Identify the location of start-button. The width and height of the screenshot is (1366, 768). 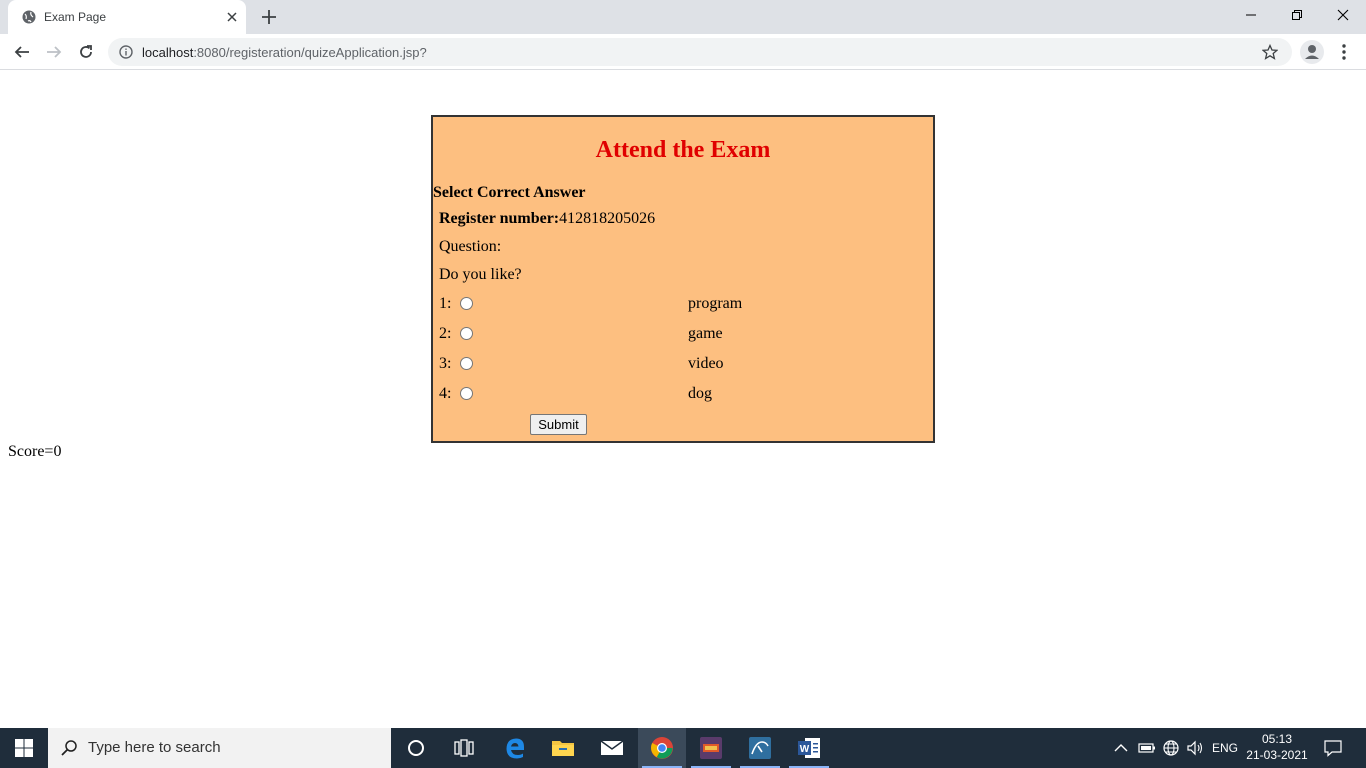
(24, 748).